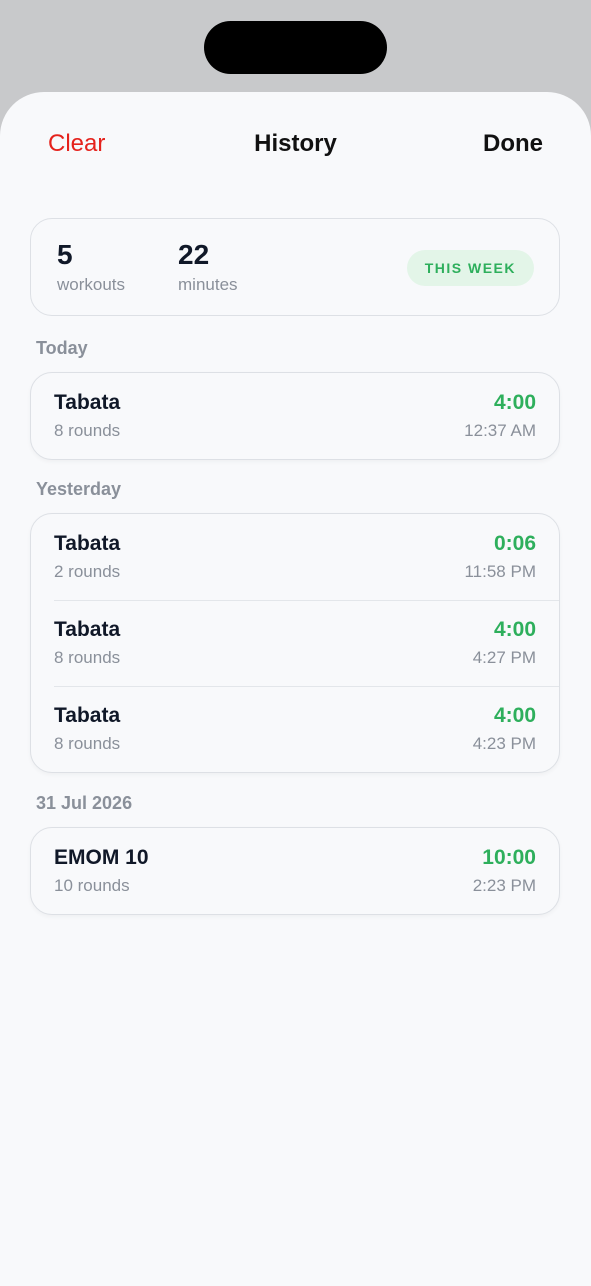 Image resolution: width=591 pixels, height=1286 pixels. I want to click on workout-time: 2:23 PM, so click(504, 885).